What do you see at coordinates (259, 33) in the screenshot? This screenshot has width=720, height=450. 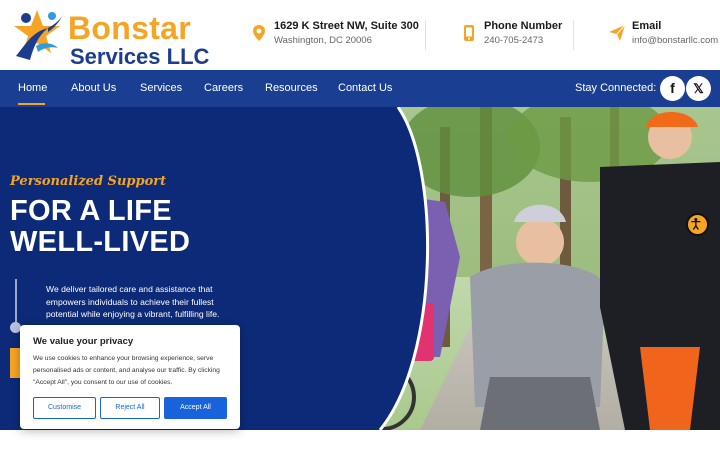 I see `location-pin-icon` at bounding box center [259, 33].